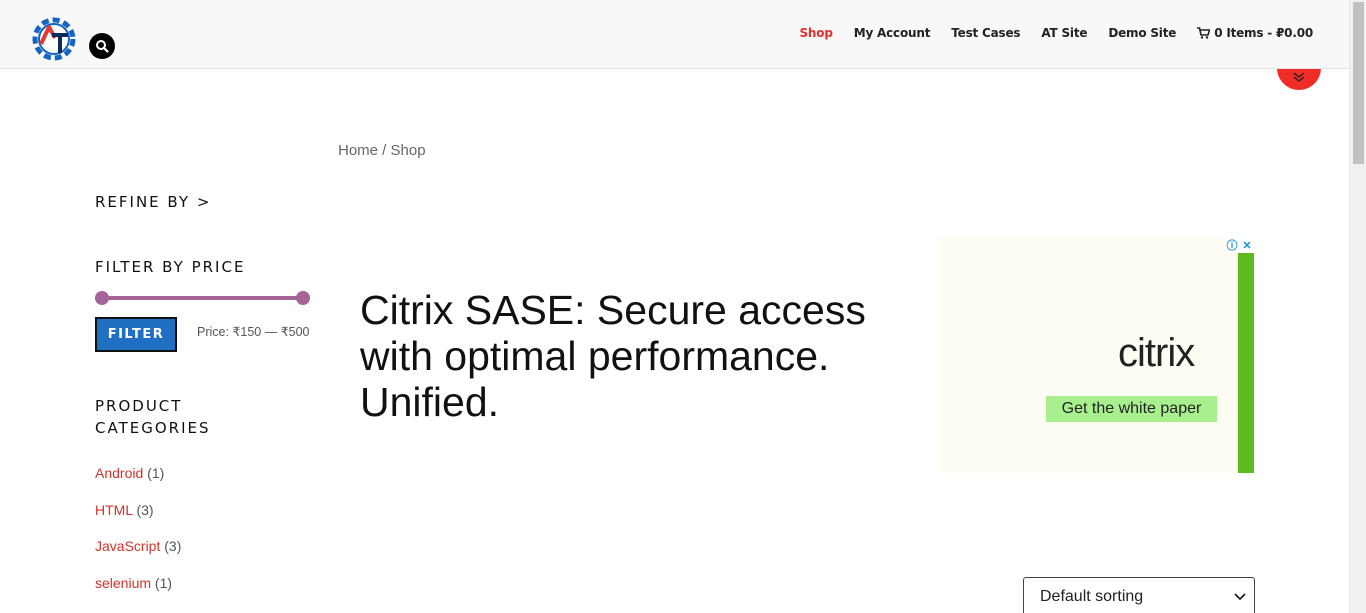 This screenshot has height=613, width=1366. What do you see at coordinates (1131, 409) in the screenshot?
I see `ad-cta-button: Get the white paper` at bounding box center [1131, 409].